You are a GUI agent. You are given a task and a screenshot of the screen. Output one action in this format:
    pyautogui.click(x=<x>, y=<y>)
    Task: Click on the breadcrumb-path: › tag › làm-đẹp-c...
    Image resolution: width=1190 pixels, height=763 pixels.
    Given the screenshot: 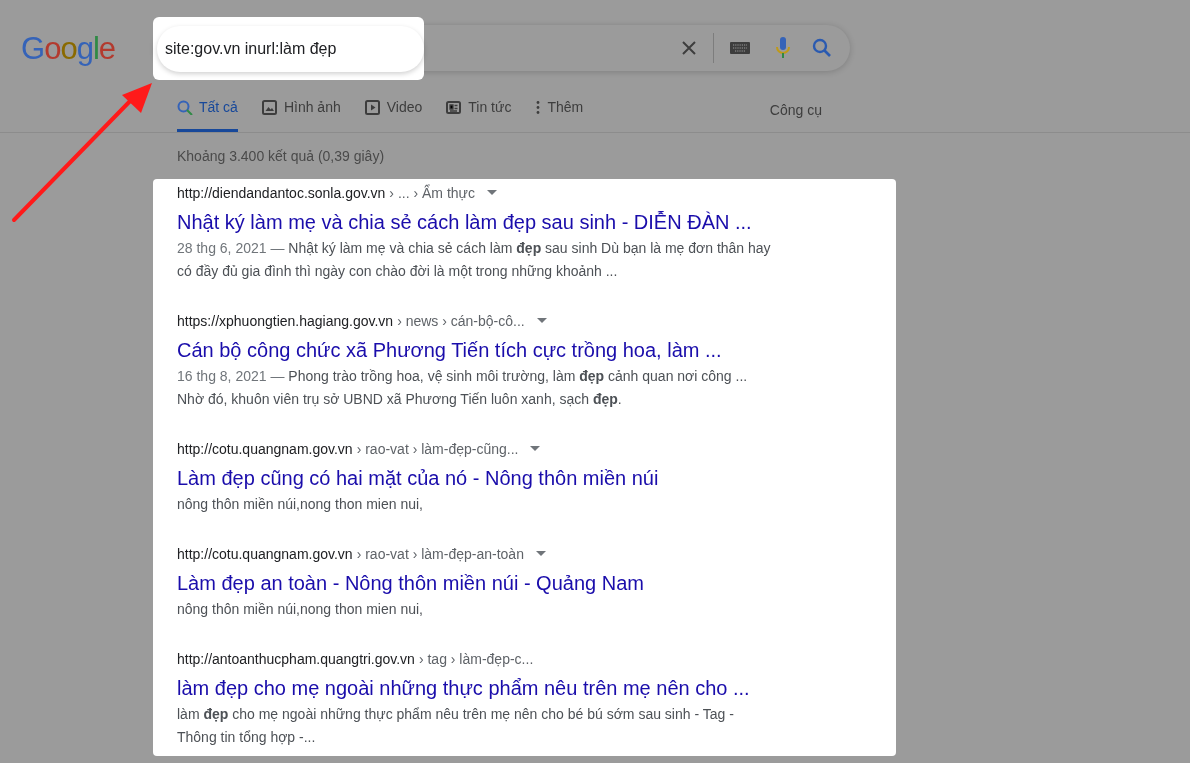 What is the action you would take?
    pyautogui.click(x=476, y=659)
    